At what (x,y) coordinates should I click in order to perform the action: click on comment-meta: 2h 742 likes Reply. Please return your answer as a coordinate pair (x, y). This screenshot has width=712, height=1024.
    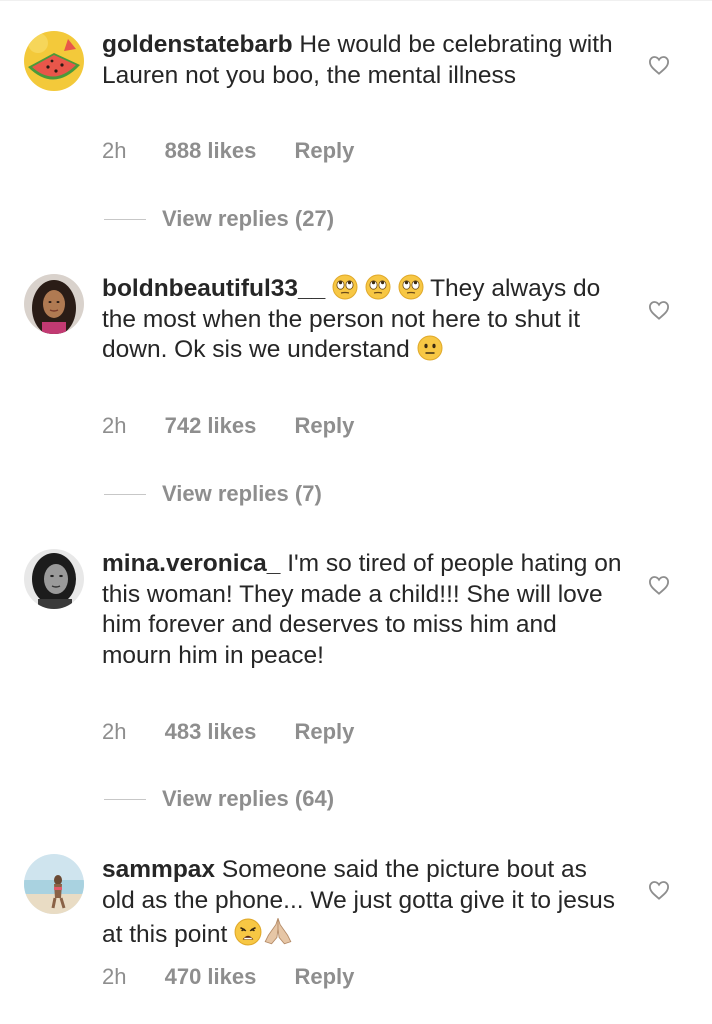
    Looking at the image, I should click on (228, 426).